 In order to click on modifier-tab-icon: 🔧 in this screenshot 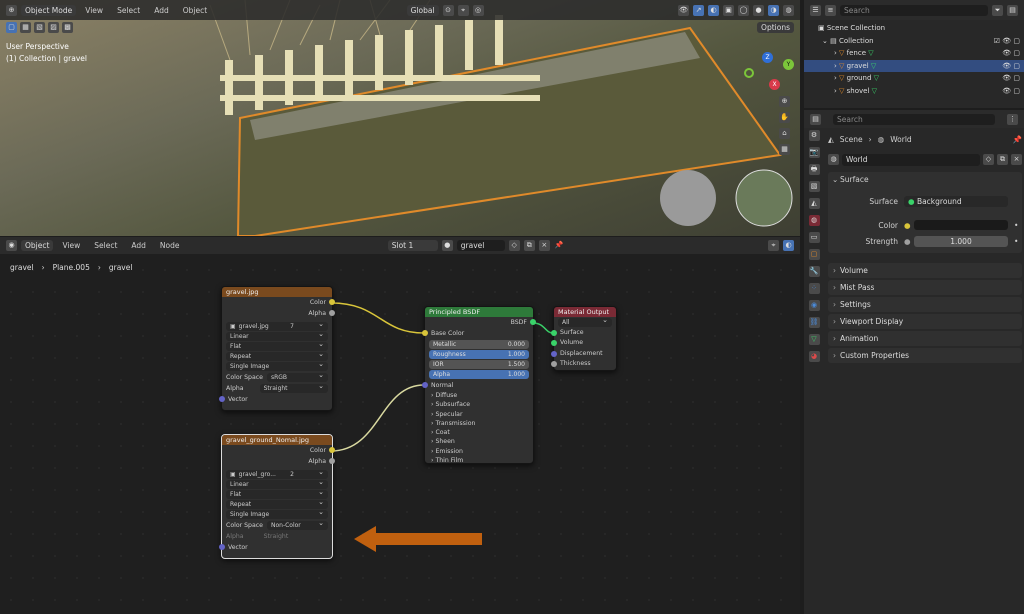, I will do `click(814, 271)`.